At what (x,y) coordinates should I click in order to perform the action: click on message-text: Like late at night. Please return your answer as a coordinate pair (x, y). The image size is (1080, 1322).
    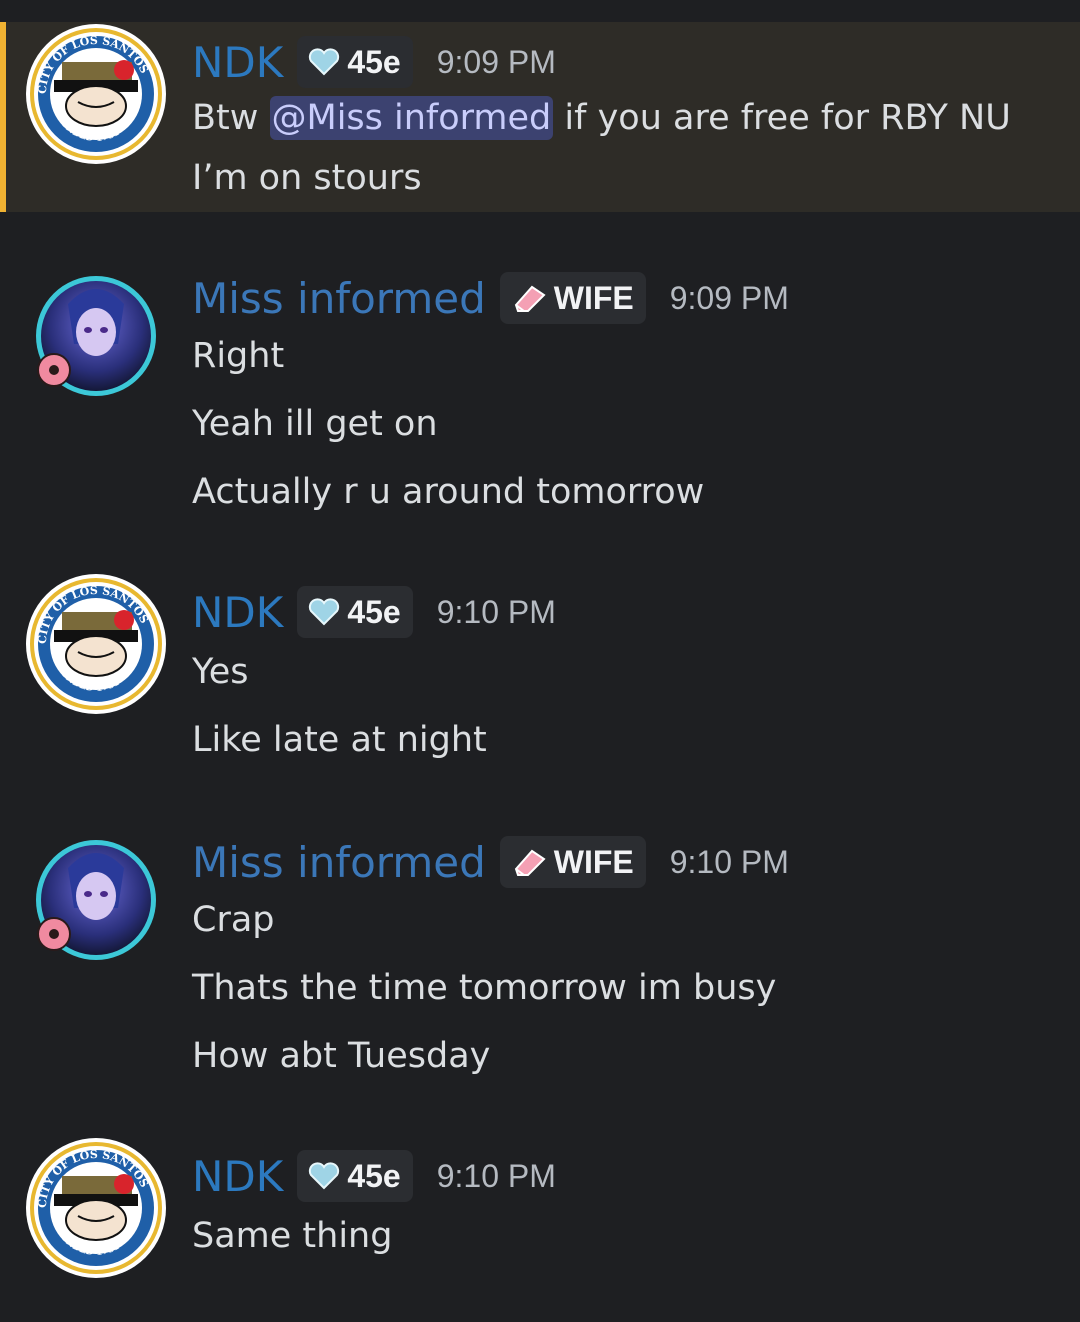
    Looking at the image, I should click on (339, 740).